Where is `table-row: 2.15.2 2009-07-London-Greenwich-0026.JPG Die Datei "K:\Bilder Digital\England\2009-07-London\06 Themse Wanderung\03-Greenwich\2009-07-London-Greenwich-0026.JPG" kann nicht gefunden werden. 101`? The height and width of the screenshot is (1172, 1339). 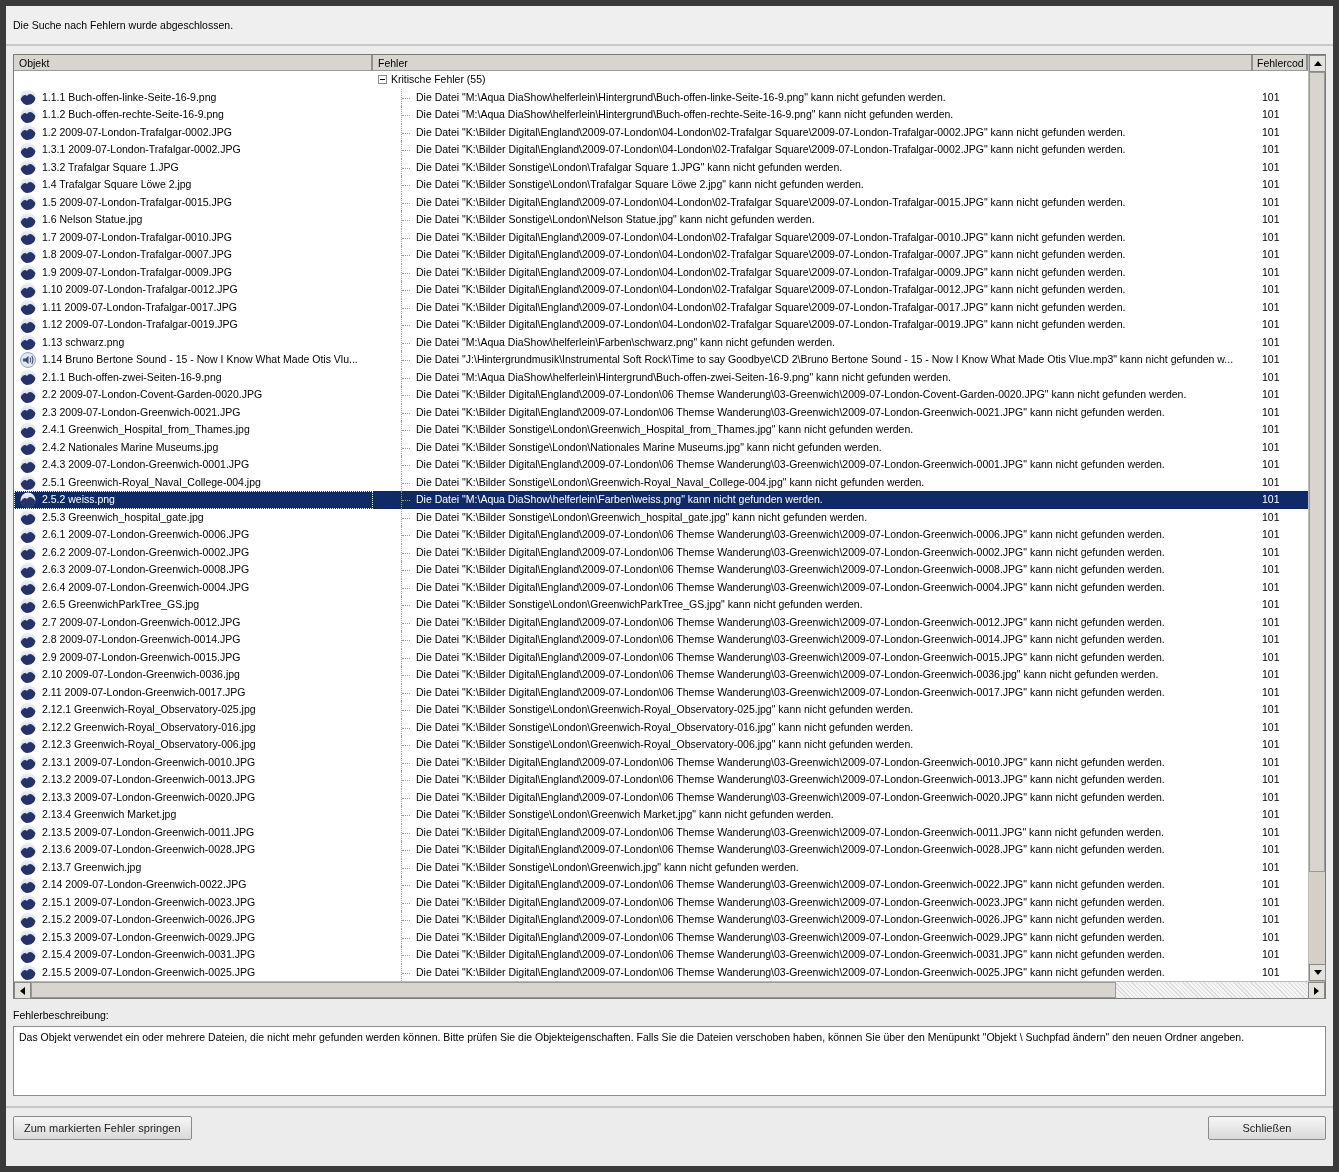
table-row: 2.15.2 2009-07-London-Greenwich-0026.JPG Die Datei "K:\Bilder Digital\England\2009-07-London\06 Themse Wanderung\03-Greenwich\2009-07-London-Greenwich-0026.JPG" kann nicht gefunden werden. 101 is located at coordinates (661, 920).